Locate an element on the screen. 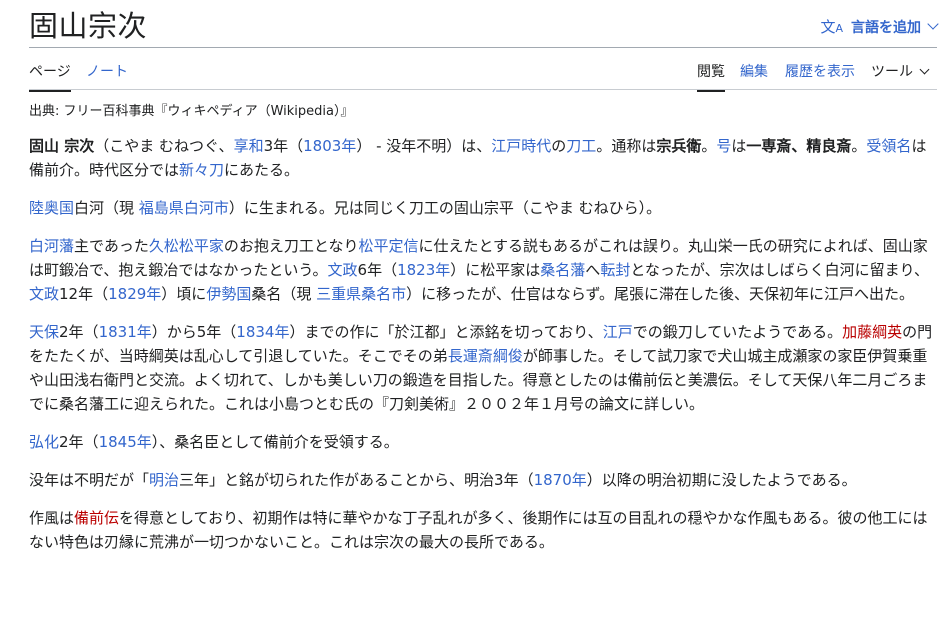 This screenshot has height=641, width=947. text: 主であった is located at coordinates (111, 246).